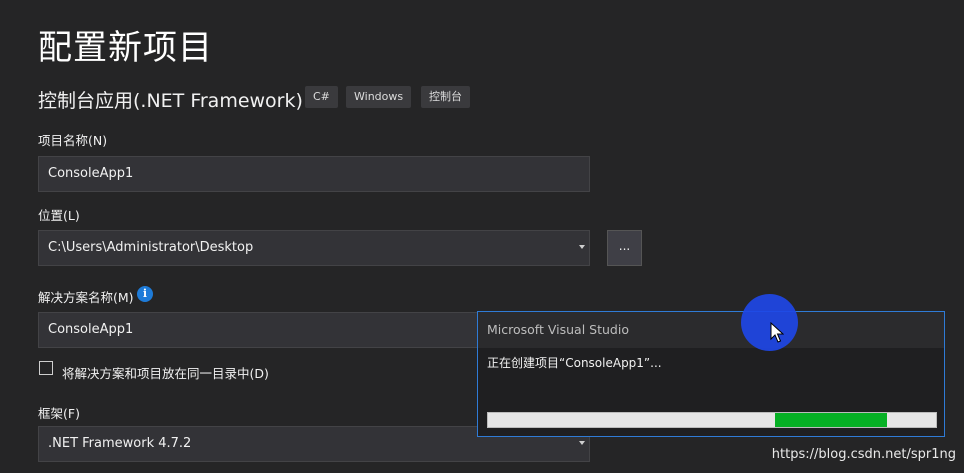  What do you see at coordinates (170, 101) in the screenshot?
I see `template-name: 控制台应用(.NET Framework)` at bounding box center [170, 101].